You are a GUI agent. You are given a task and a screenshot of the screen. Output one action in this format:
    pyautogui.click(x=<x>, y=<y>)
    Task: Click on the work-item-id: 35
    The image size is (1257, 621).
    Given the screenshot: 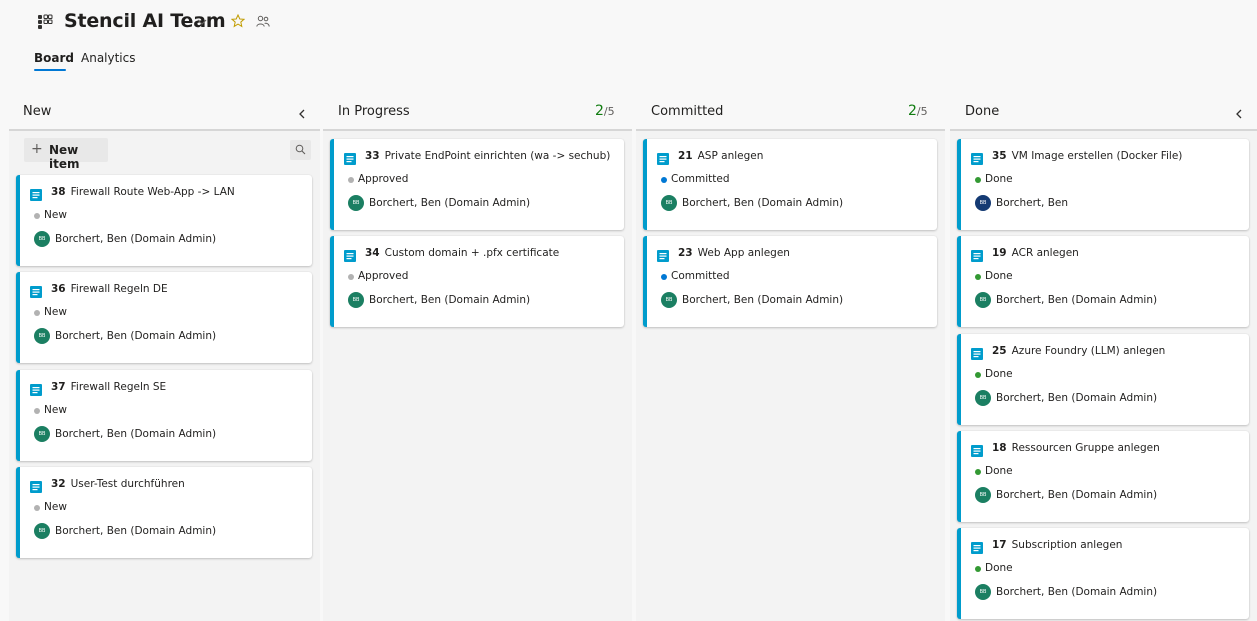 What is the action you would take?
    pyautogui.click(x=999, y=156)
    